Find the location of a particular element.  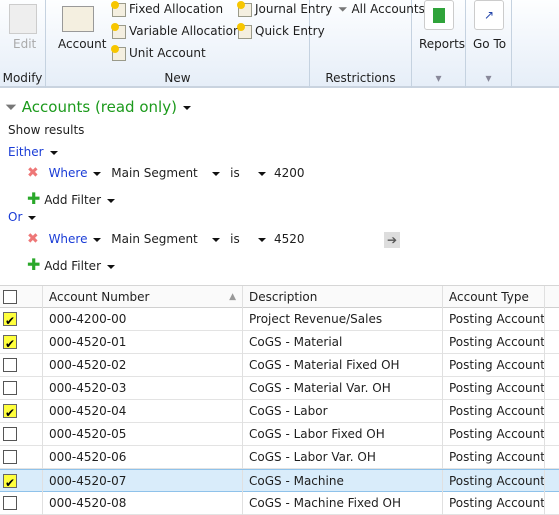

account-number-cell: 000-4520-01 is located at coordinates (143, 342).